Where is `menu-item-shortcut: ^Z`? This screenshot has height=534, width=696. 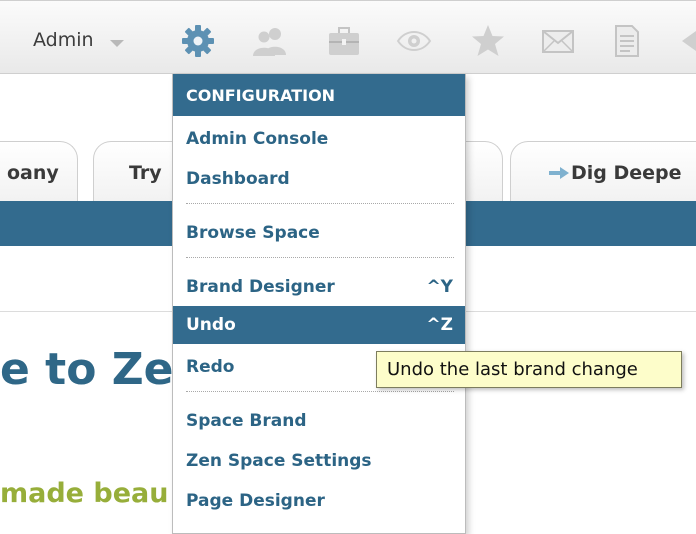 menu-item-shortcut: ^Z is located at coordinates (439, 325).